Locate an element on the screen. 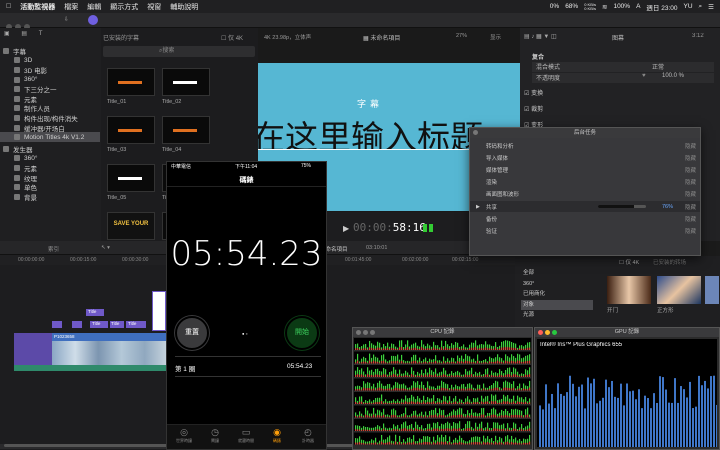 The height and width of the screenshot is (450, 720). background-task-row: 媒体管理 隐藏 is located at coordinates (585, 169).